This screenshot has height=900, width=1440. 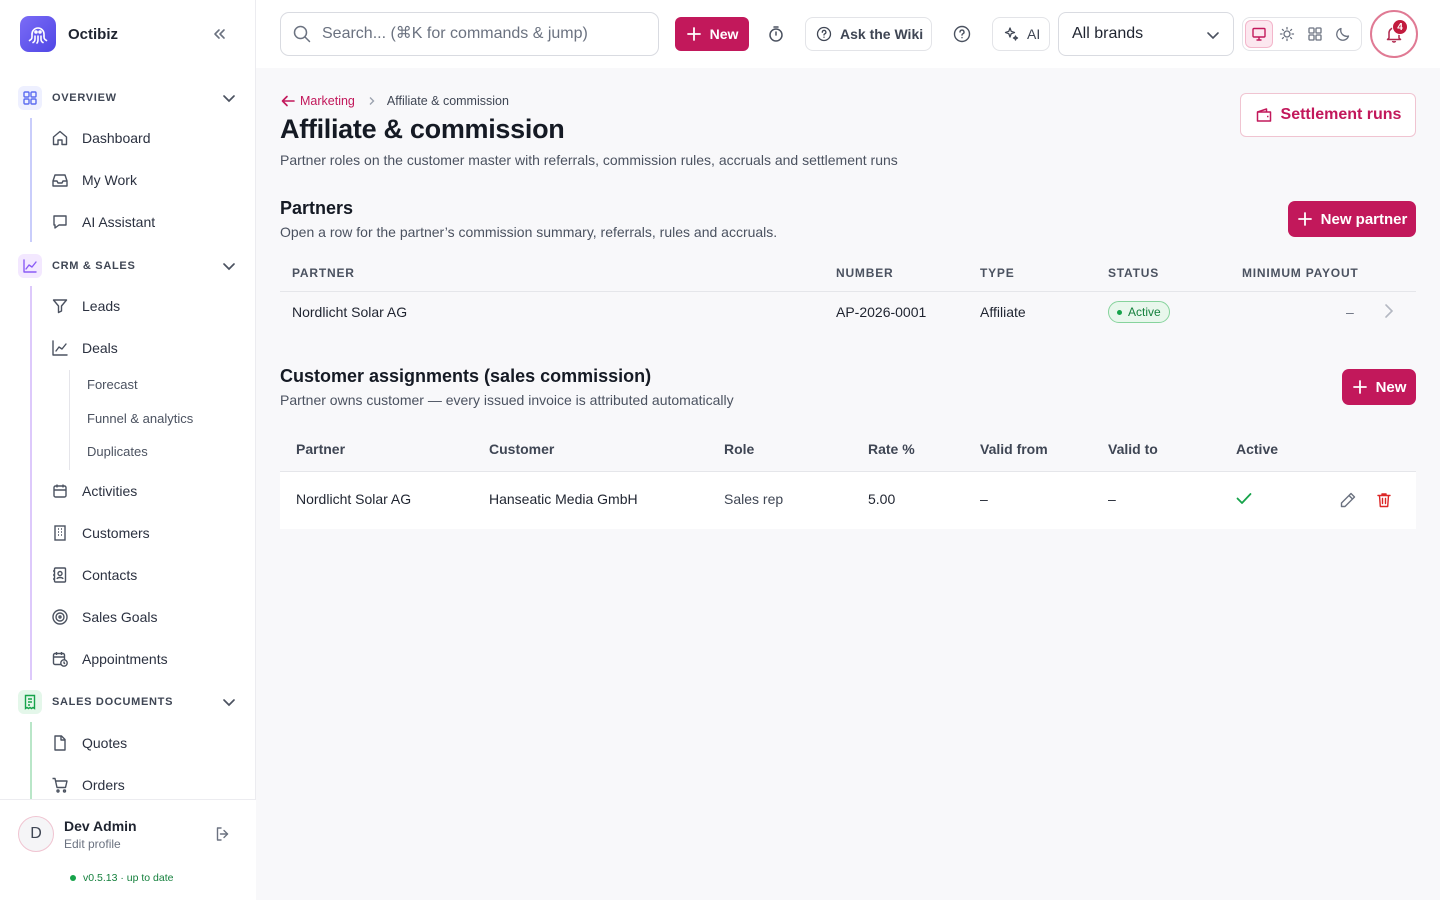 I want to click on assignment-valid-from: –, so click(x=984, y=499).